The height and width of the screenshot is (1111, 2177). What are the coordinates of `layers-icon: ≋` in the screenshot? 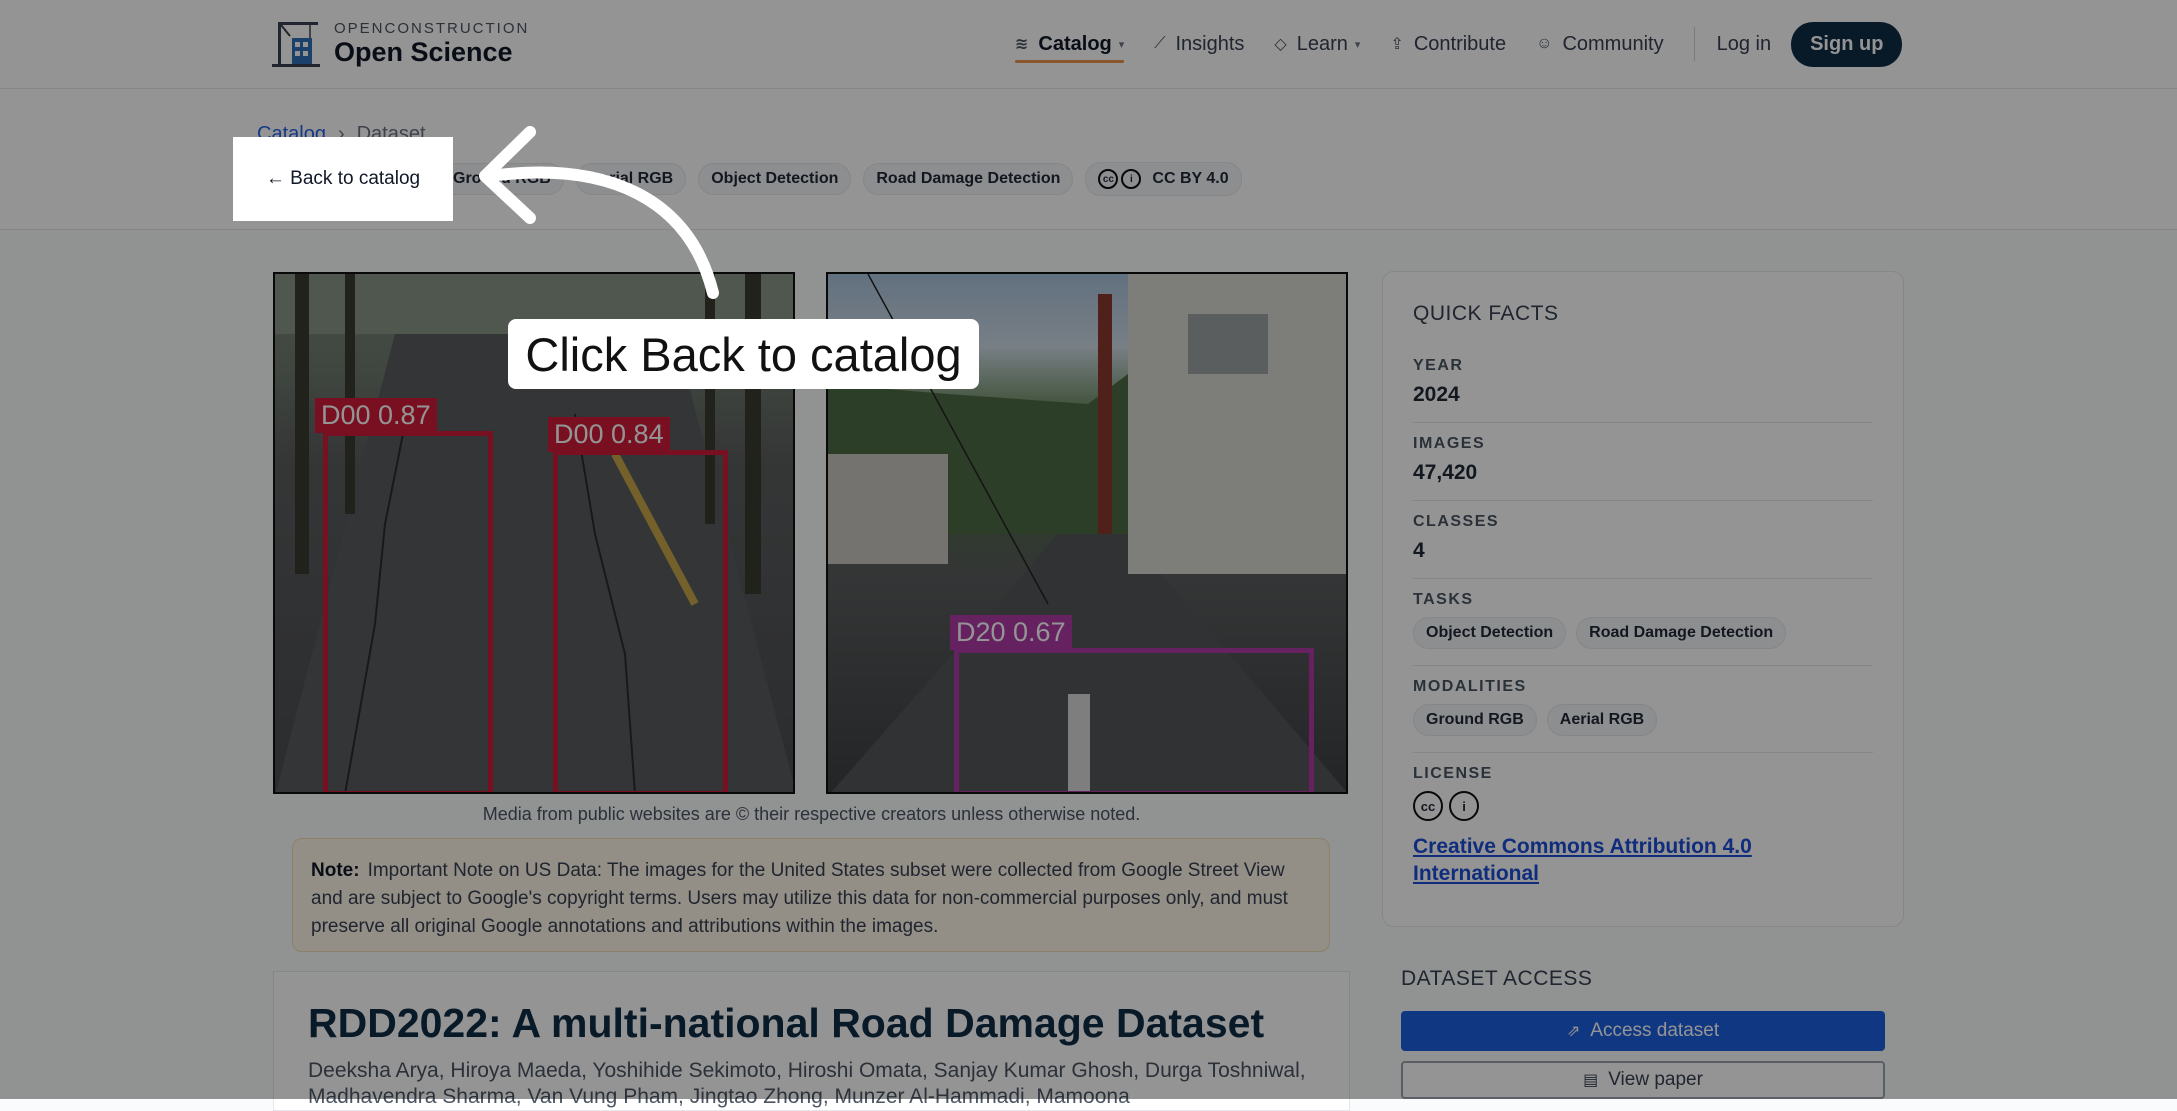 It's located at (1022, 44).